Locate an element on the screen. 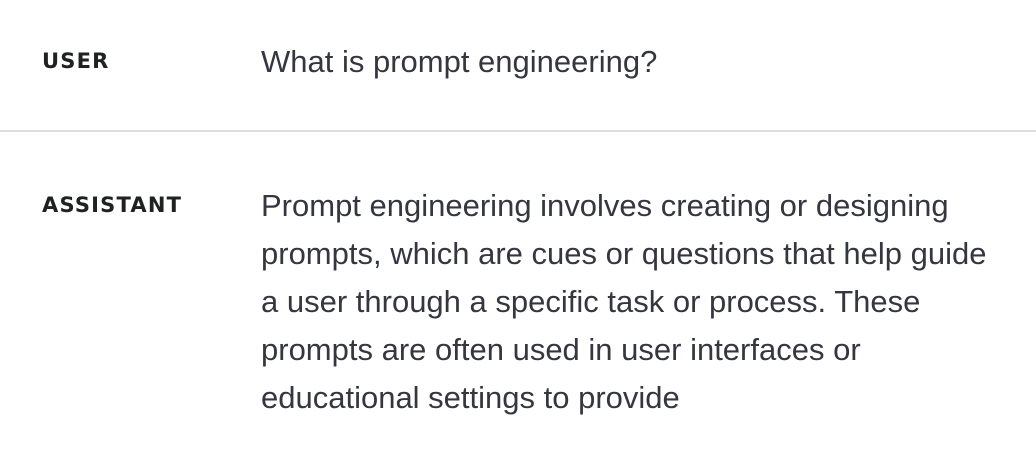 This screenshot has height=466, width=1036. assistant-role-label: ASSISTANT is located at coordinates (112, 205).